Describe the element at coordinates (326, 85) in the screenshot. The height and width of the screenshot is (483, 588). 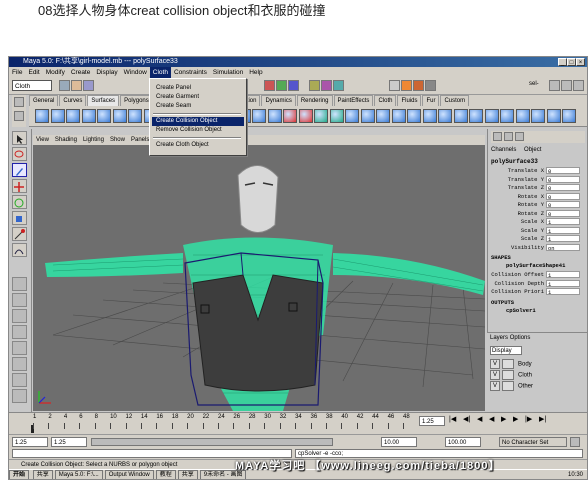
I see `snap-curve-icon` at that location.